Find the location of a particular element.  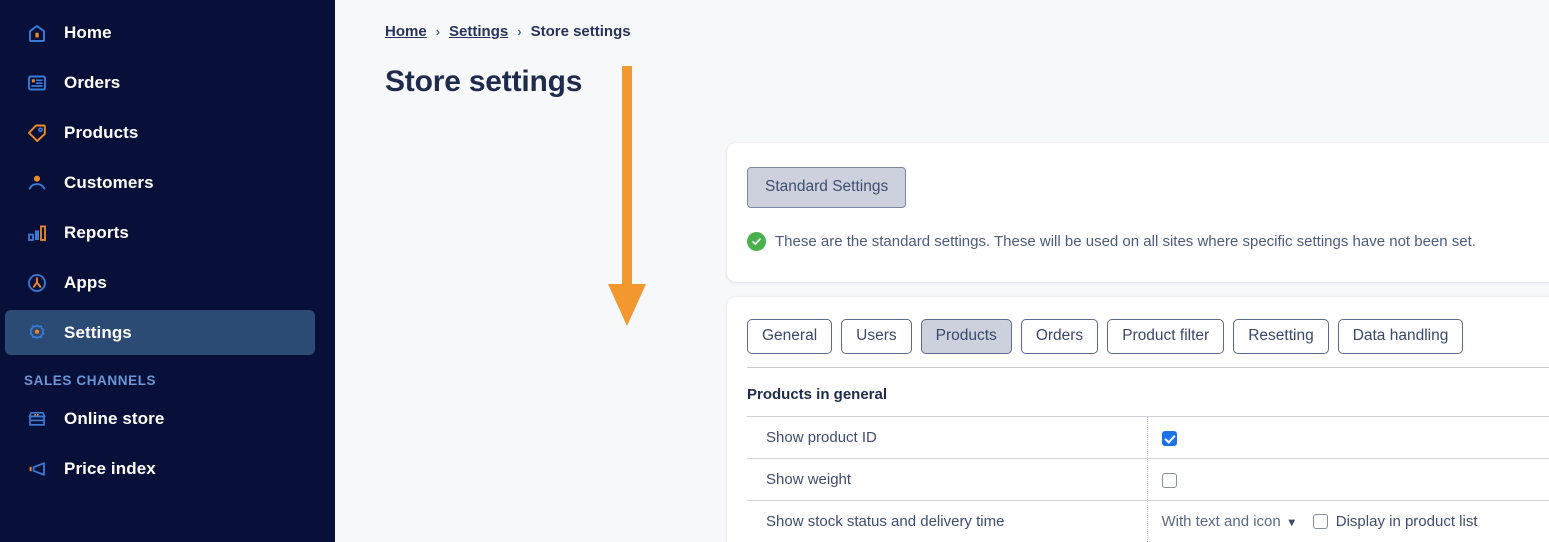

megaphone-icon is located at coordinates (37, 469).